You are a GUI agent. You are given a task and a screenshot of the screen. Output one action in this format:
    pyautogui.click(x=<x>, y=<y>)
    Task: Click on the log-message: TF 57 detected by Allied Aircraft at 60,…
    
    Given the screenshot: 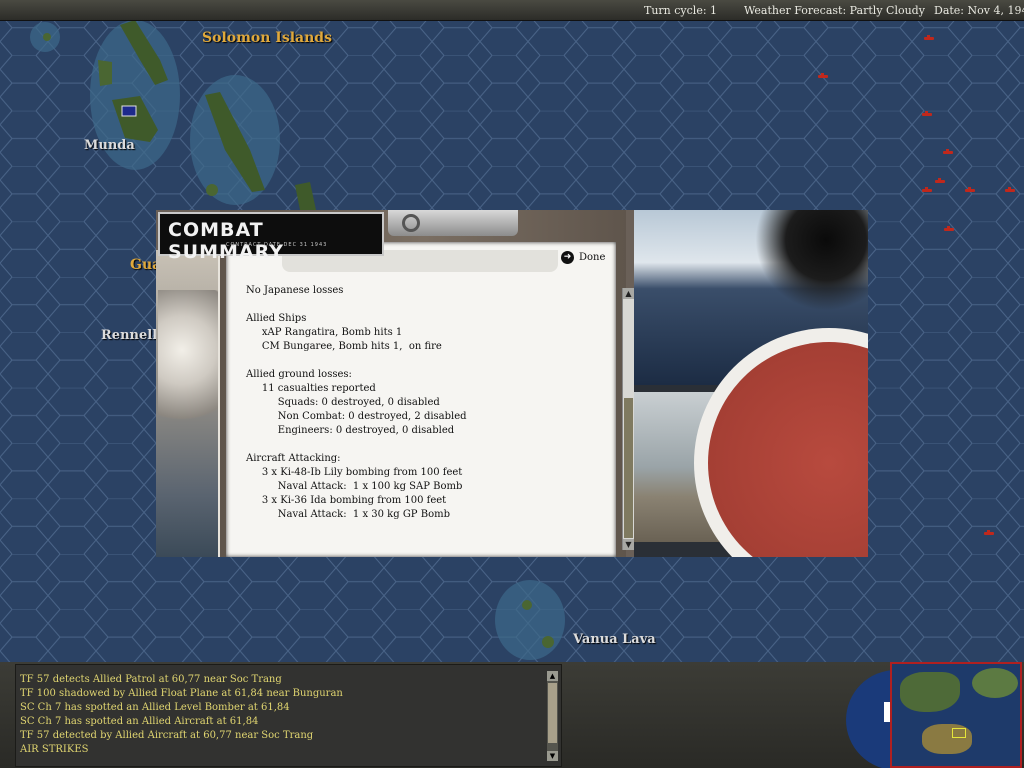 What is the action you would take?
    pyautogui.click(x=167, y=735)
    